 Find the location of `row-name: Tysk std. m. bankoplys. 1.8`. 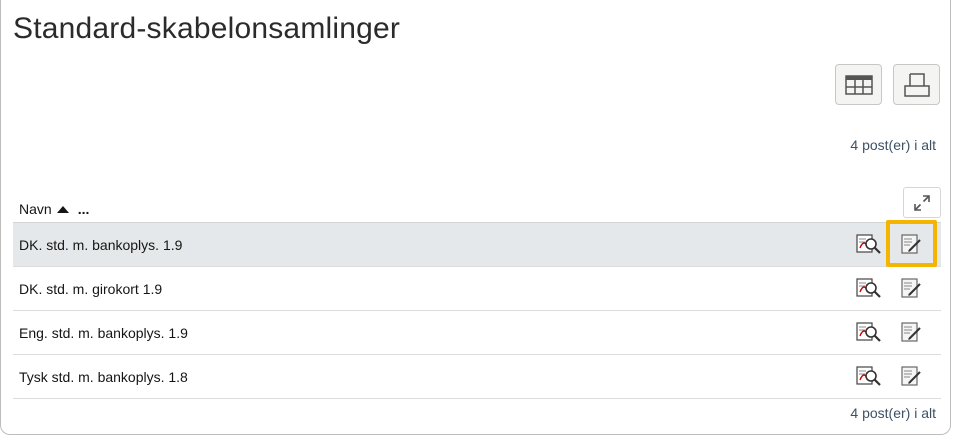

row-name: Tysk std. m. bankoplys. 1.8 is located at coordinates (103, 377).